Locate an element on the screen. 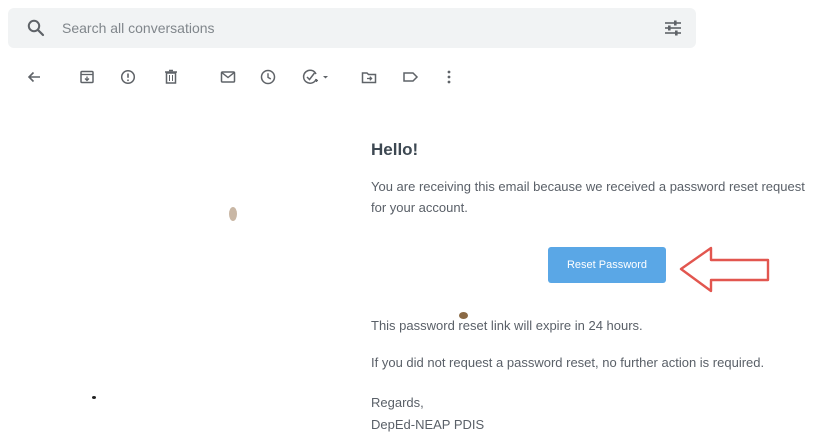  reset-password-button: Reset Password is located at coordinates (607, 265).